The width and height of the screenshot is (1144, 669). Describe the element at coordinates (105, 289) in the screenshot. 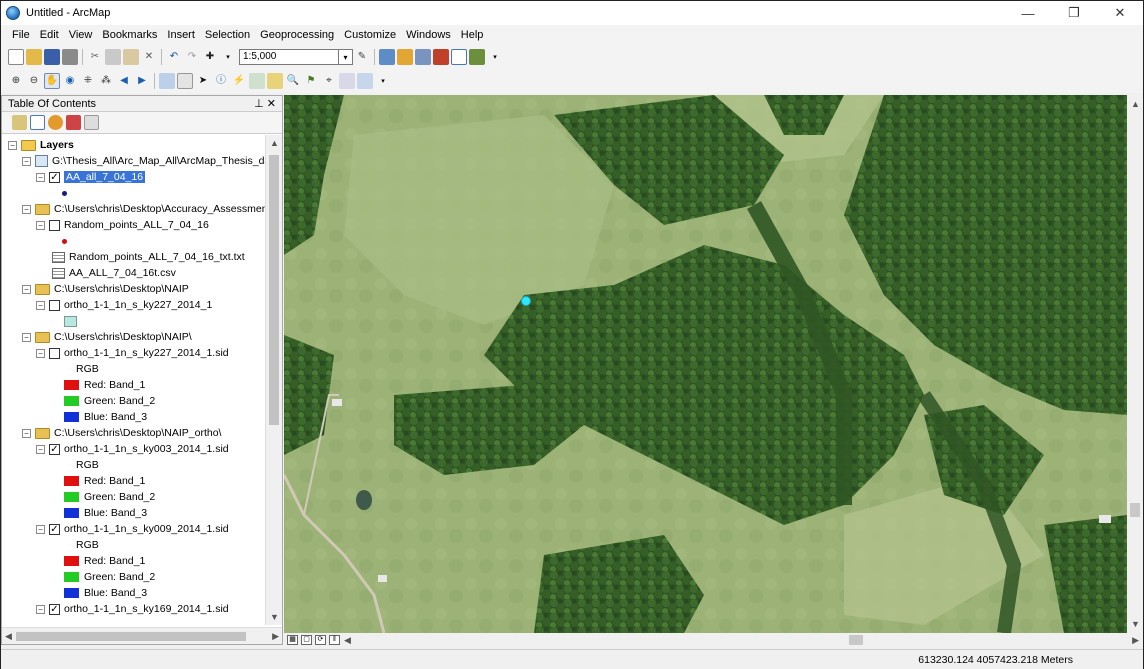

I see `data-source-naip: − C:\Users\chris\Desktop\NAIP` at that location.